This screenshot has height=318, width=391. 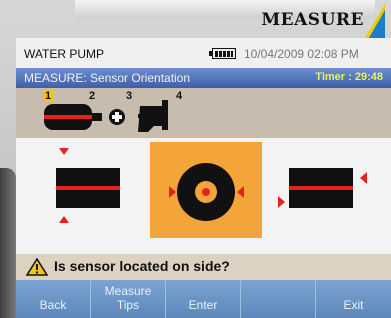 What do you see at coordinates (195, 19) in the screenshot?
I see `measure-banner: MEASURE` at bounding box center [195, 19].